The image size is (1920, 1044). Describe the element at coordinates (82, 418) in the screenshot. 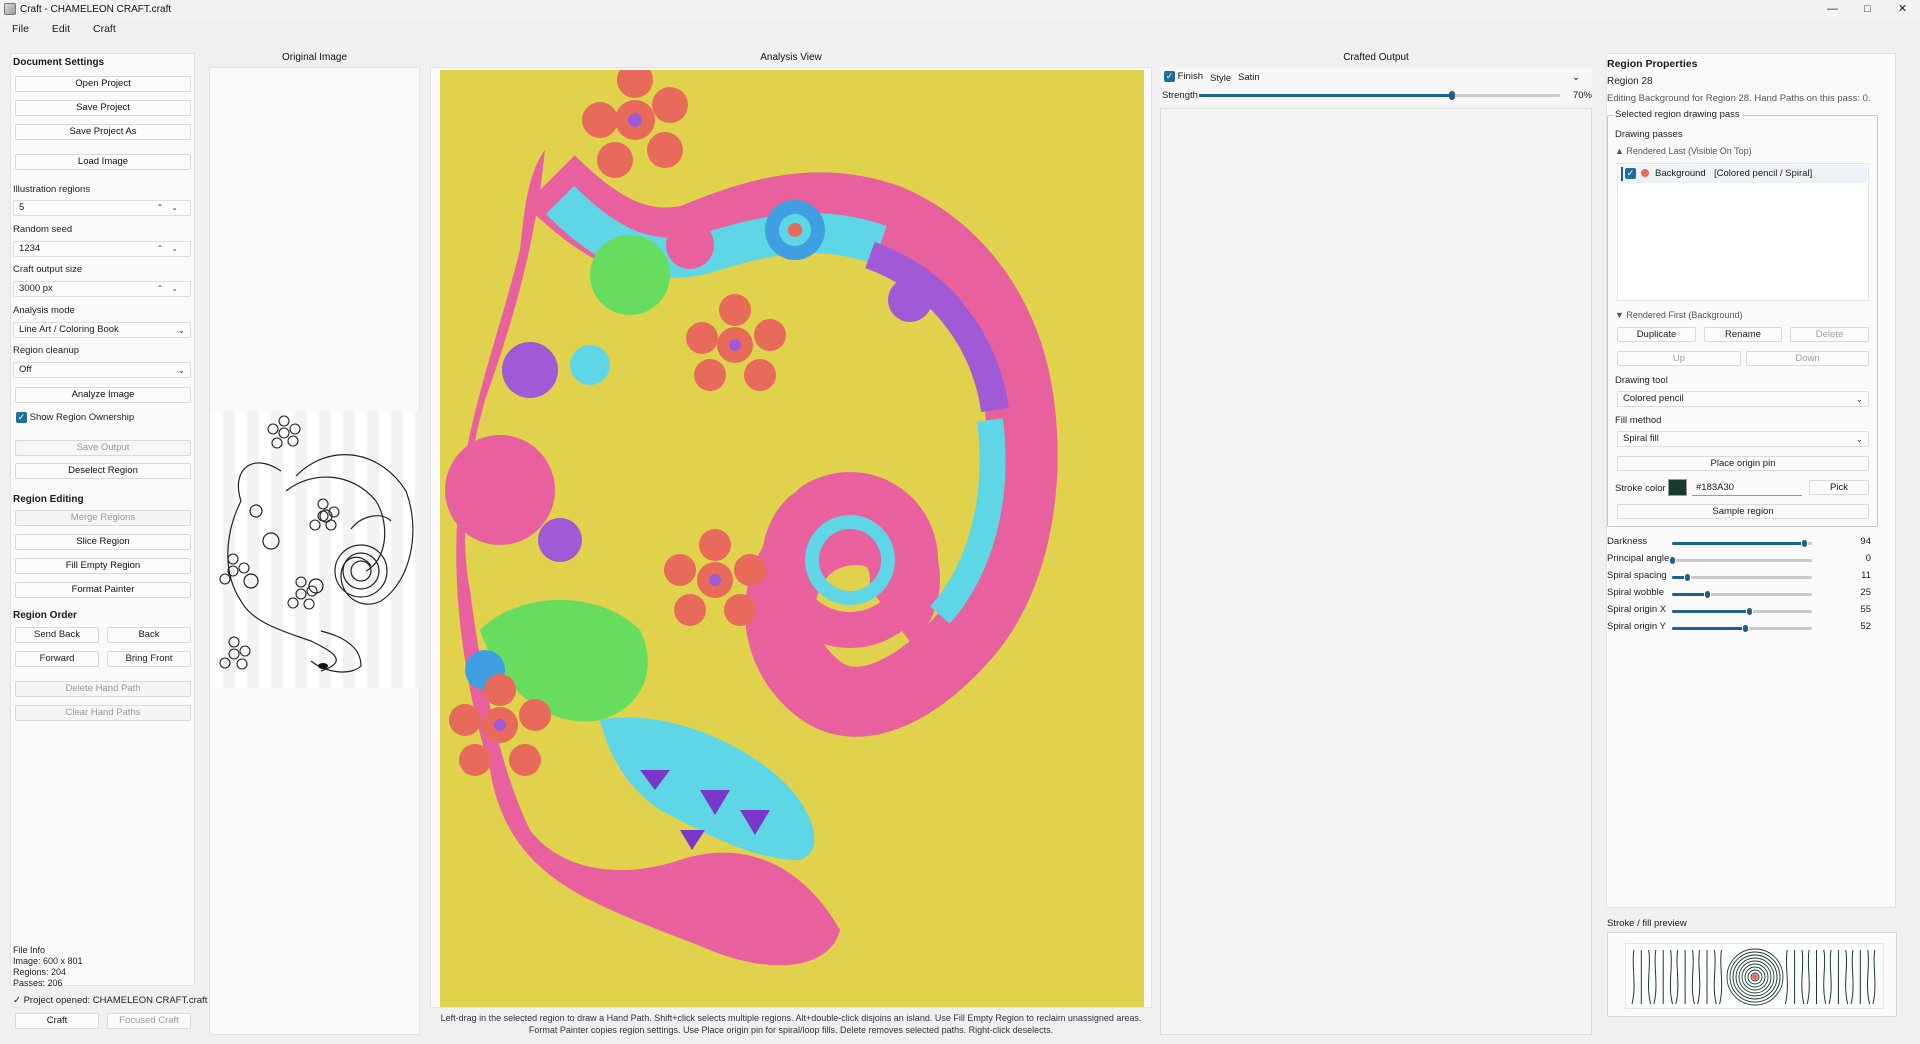

I see `show-region-ownership-label: Show Region Ownership` at that location.